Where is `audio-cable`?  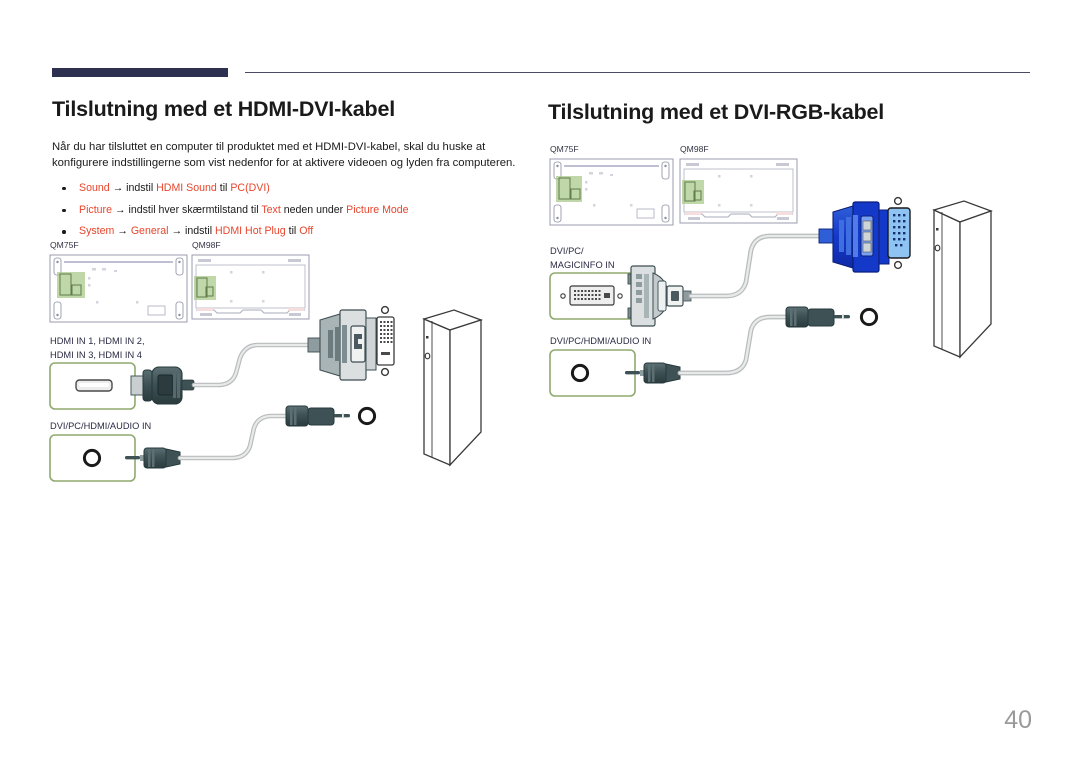 audio-cable is located at coordinates (235, 437).